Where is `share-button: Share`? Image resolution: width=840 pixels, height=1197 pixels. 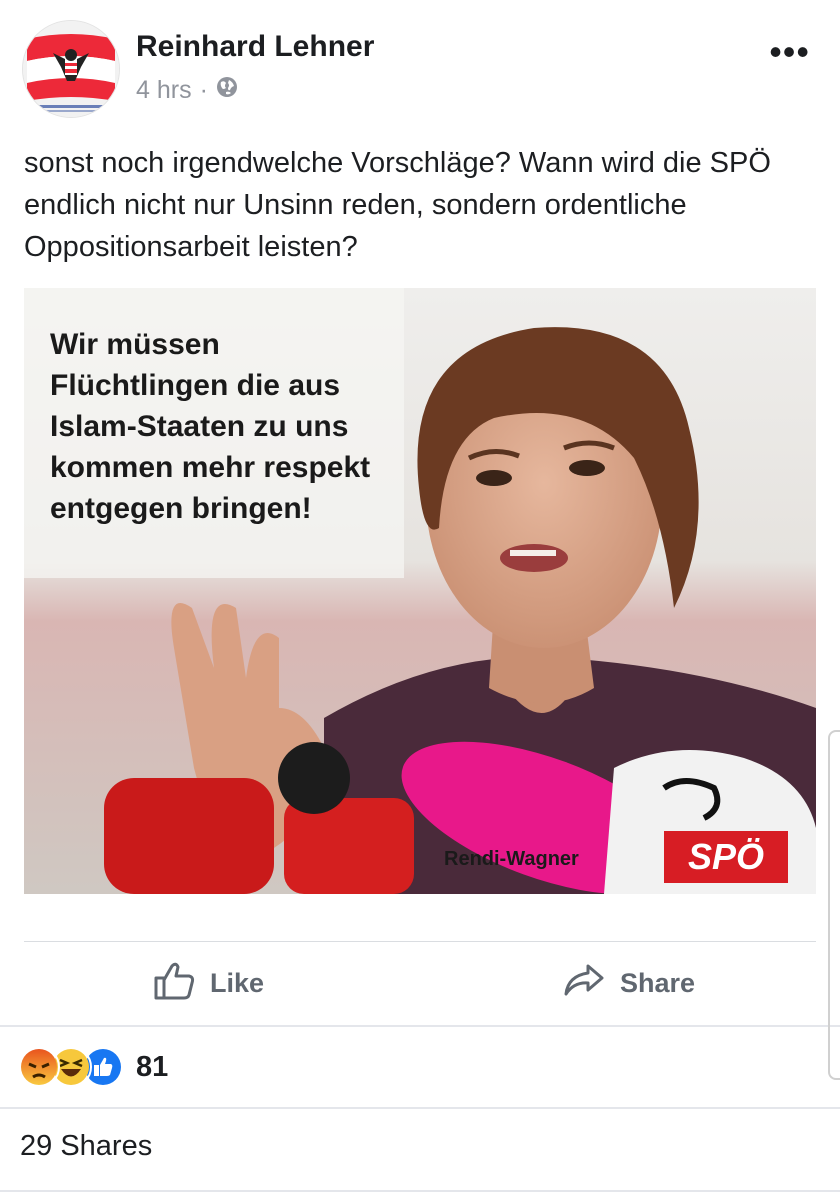
share-button: Share is located at coordinates (628, 983).